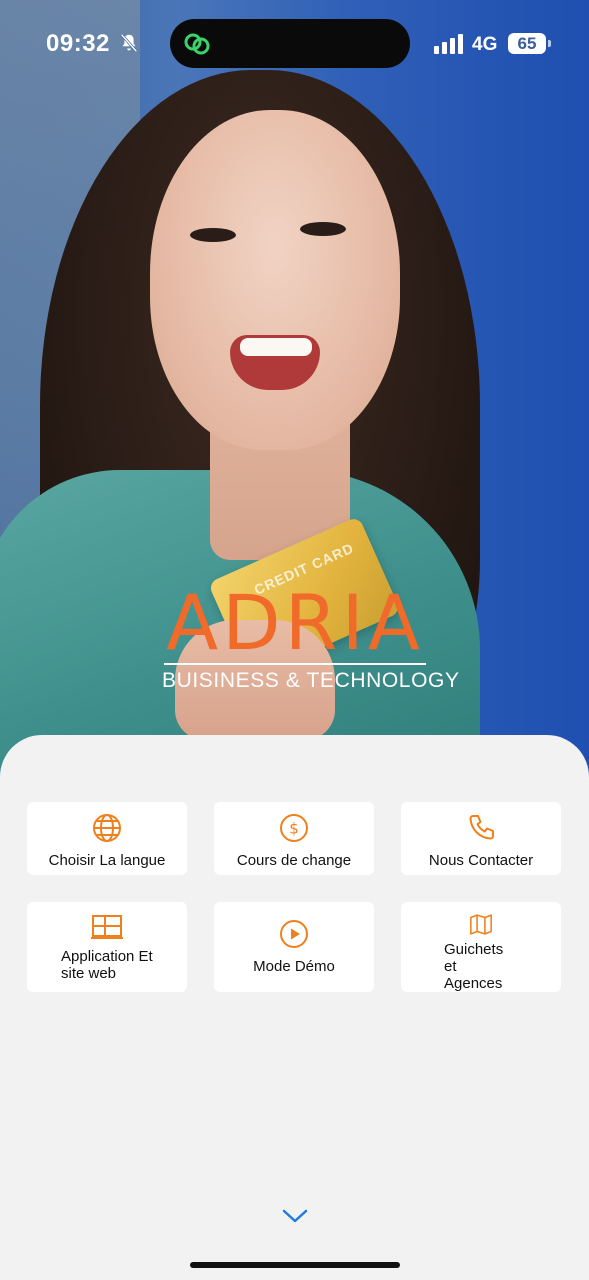  I want to click on demo-label: Mode Démo, so click(294, 966).